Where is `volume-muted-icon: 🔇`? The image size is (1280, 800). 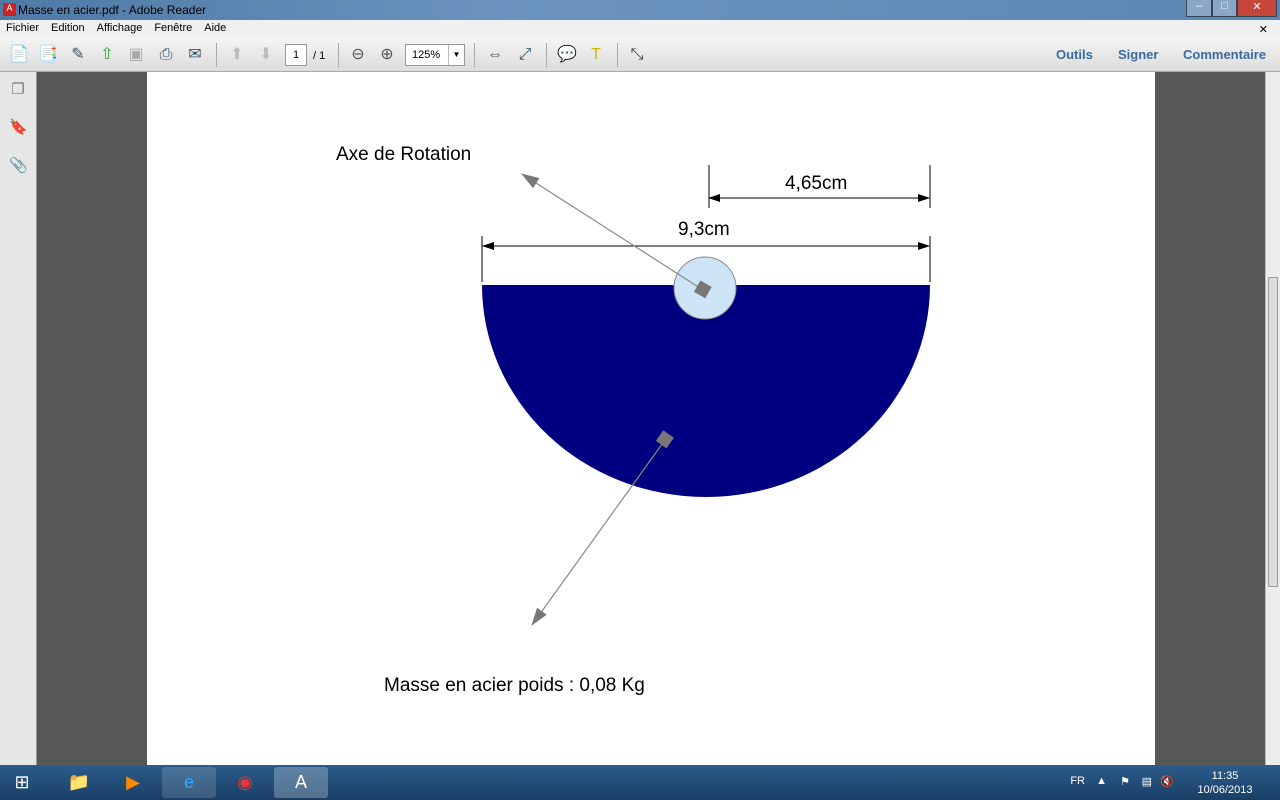 volume-muted-icon: 🔇 is located at coordinates (1167, 781).